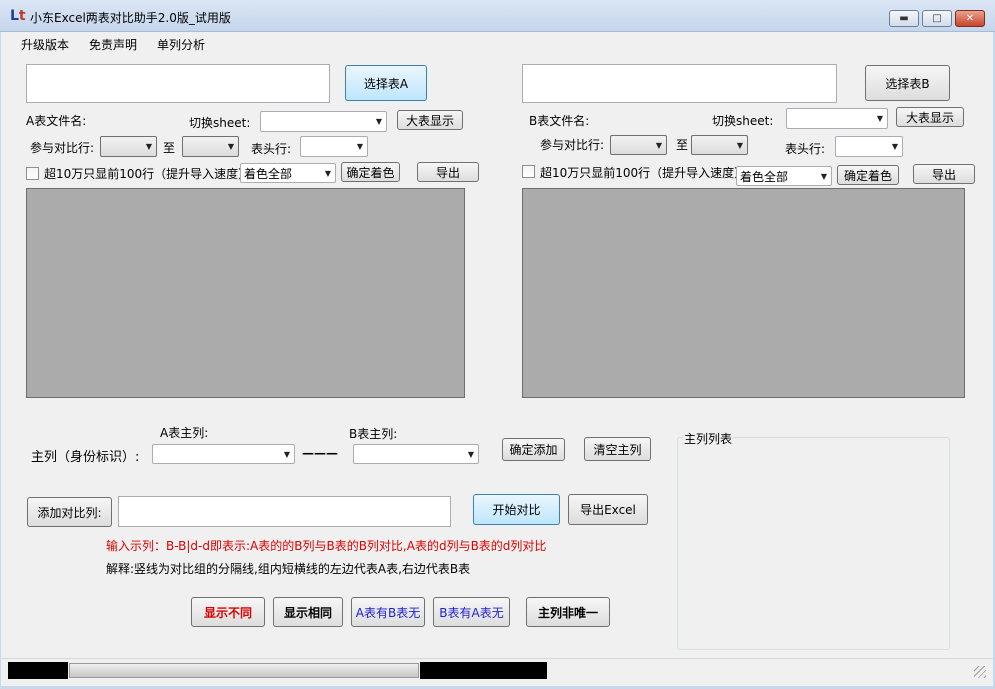 This screenshot has height=689, width=995. I want to click on file-path-a-input, so click(178, 83).